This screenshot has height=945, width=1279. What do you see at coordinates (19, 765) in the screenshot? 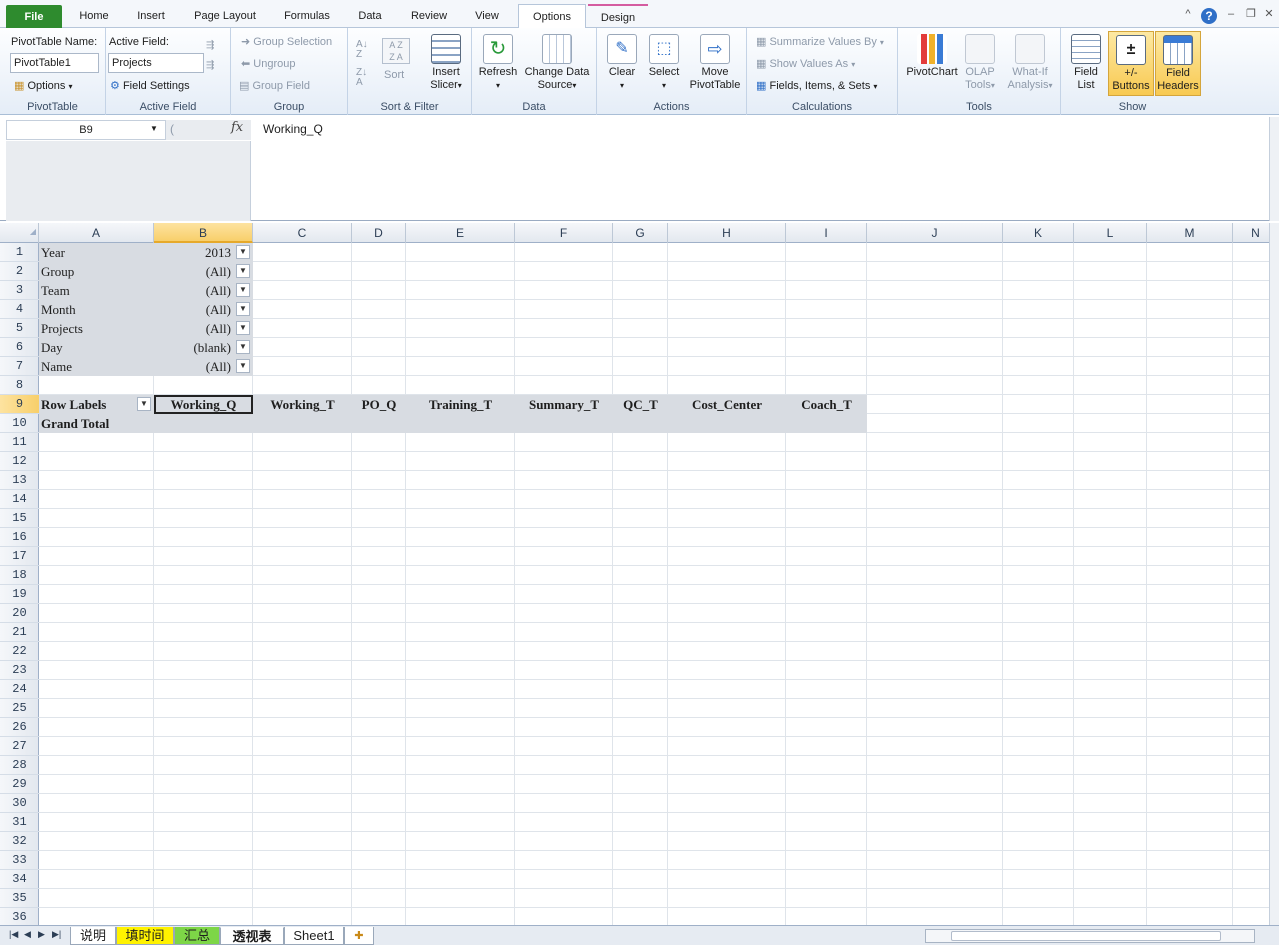
I see `row-header-28: 28` at bounding box center [19, 765].